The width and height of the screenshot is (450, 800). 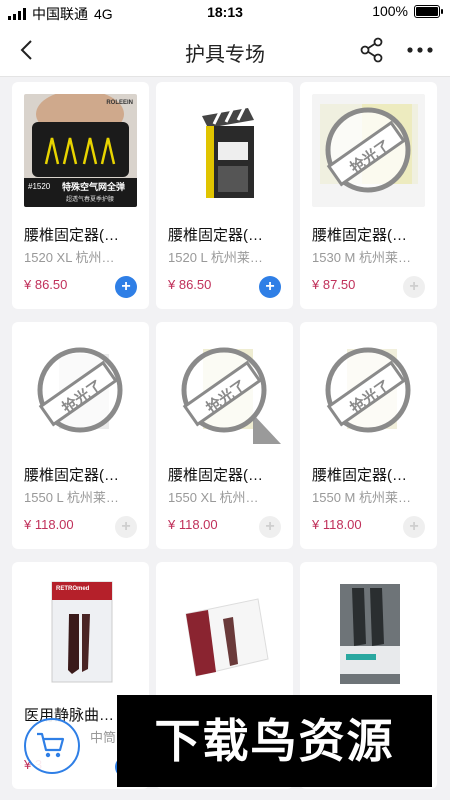 I want to click on product-card: 抢光了 腰椎固定器(… 1550 L 杭州莱… ¥ 118.00 +, so click(x=80, y=435).